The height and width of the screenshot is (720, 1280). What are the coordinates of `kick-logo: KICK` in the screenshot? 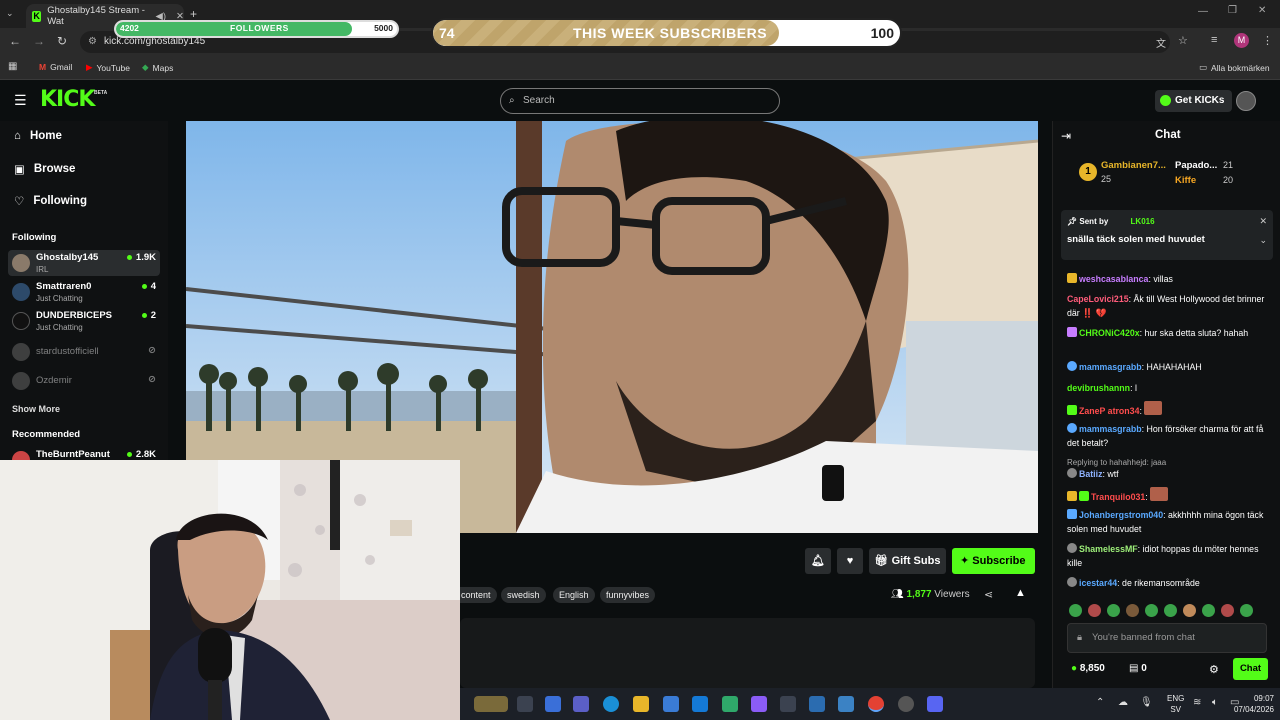 It's located at (67, 99).